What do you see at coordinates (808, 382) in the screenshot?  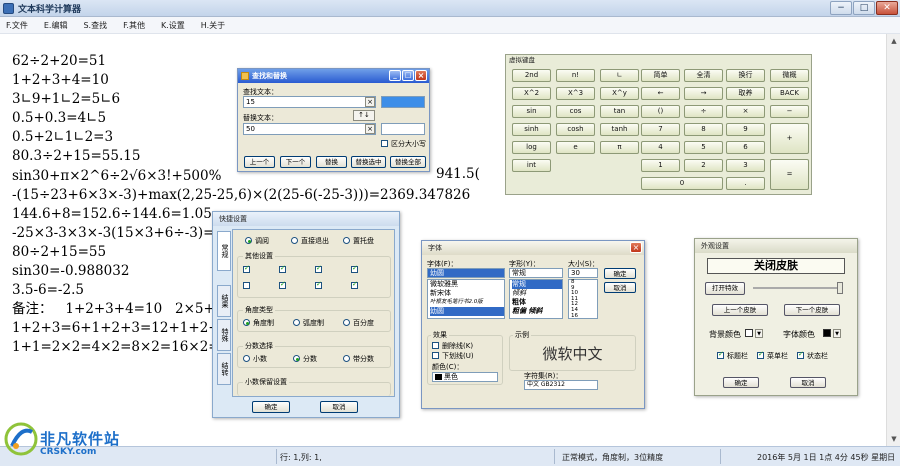 I see `skin-cancel-button: 取消` at bounding box center [808, 382].